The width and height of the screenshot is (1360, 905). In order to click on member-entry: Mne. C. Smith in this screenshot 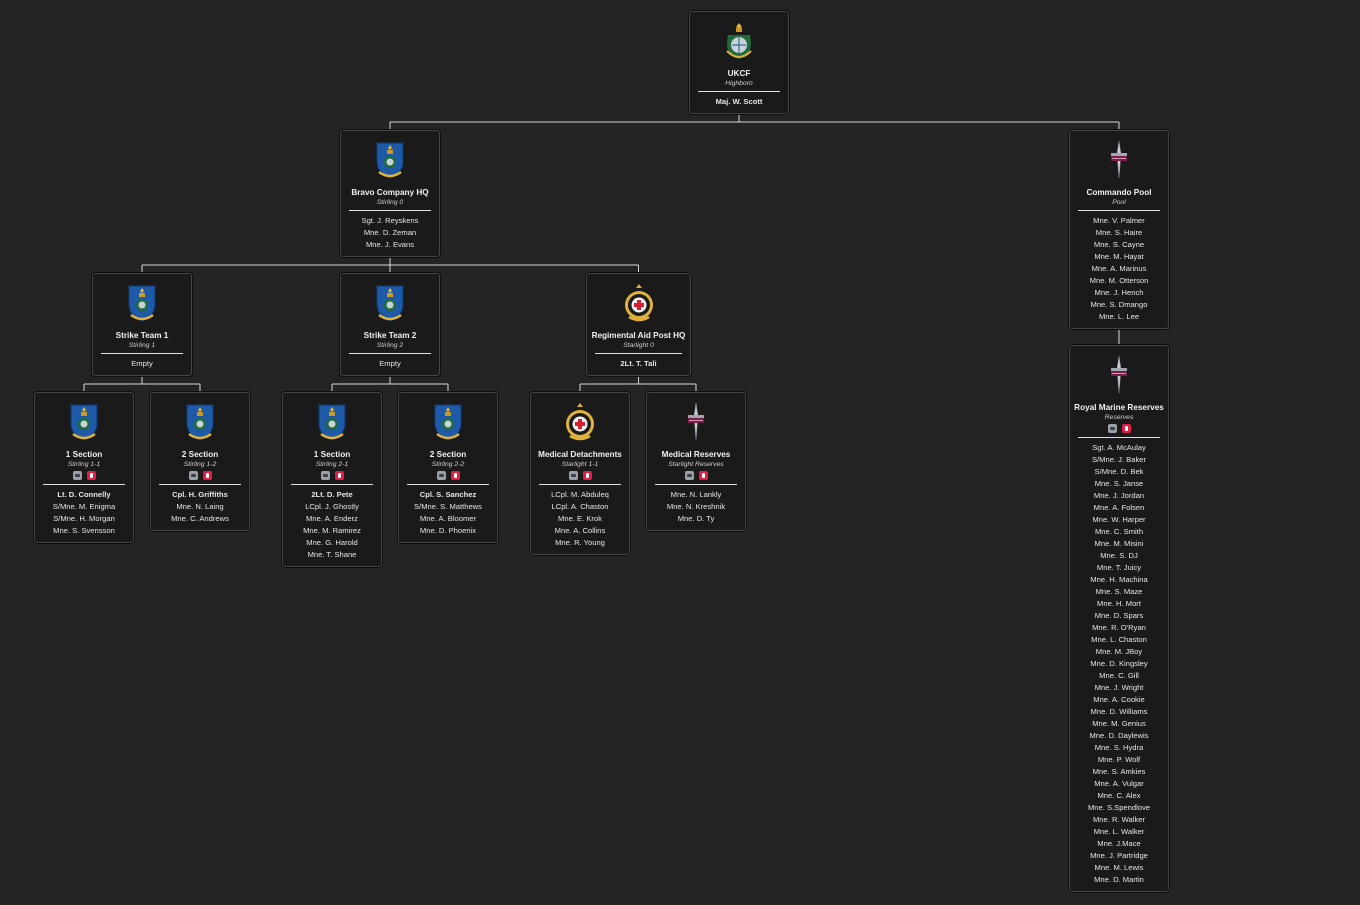, I will do `click(1119, 531)`.